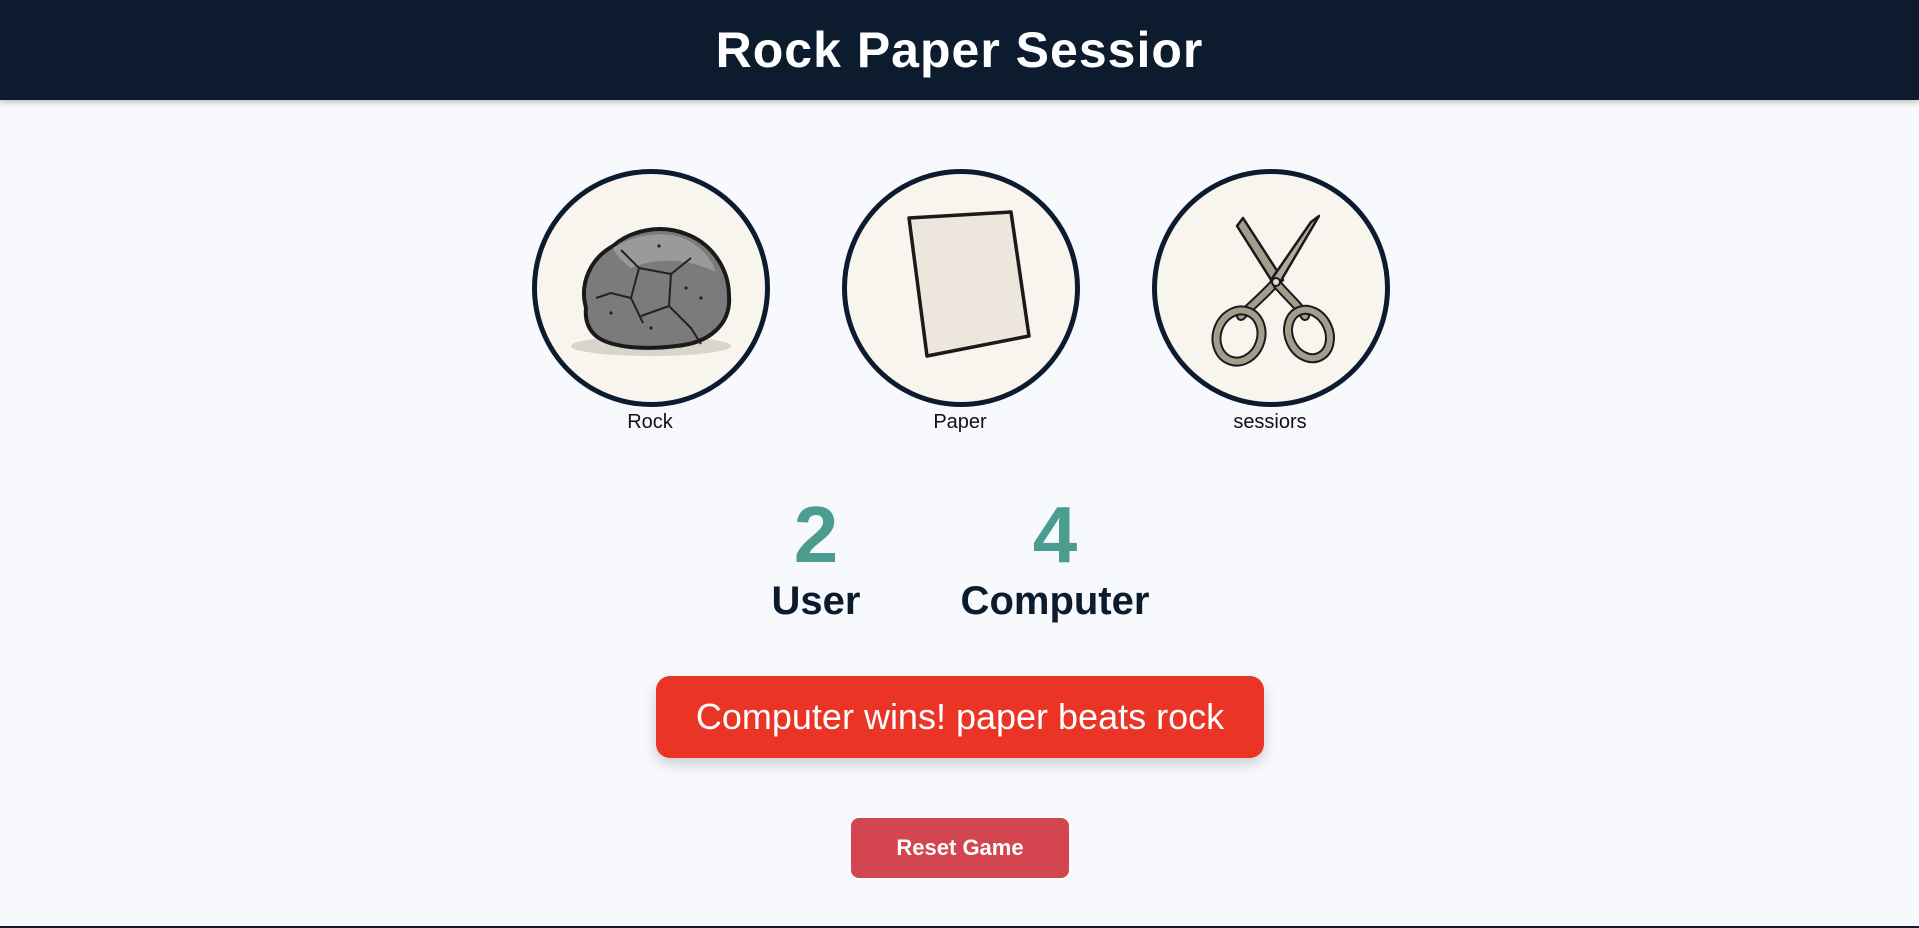  I want to click on user-score: 2 User, so click(816, 557).